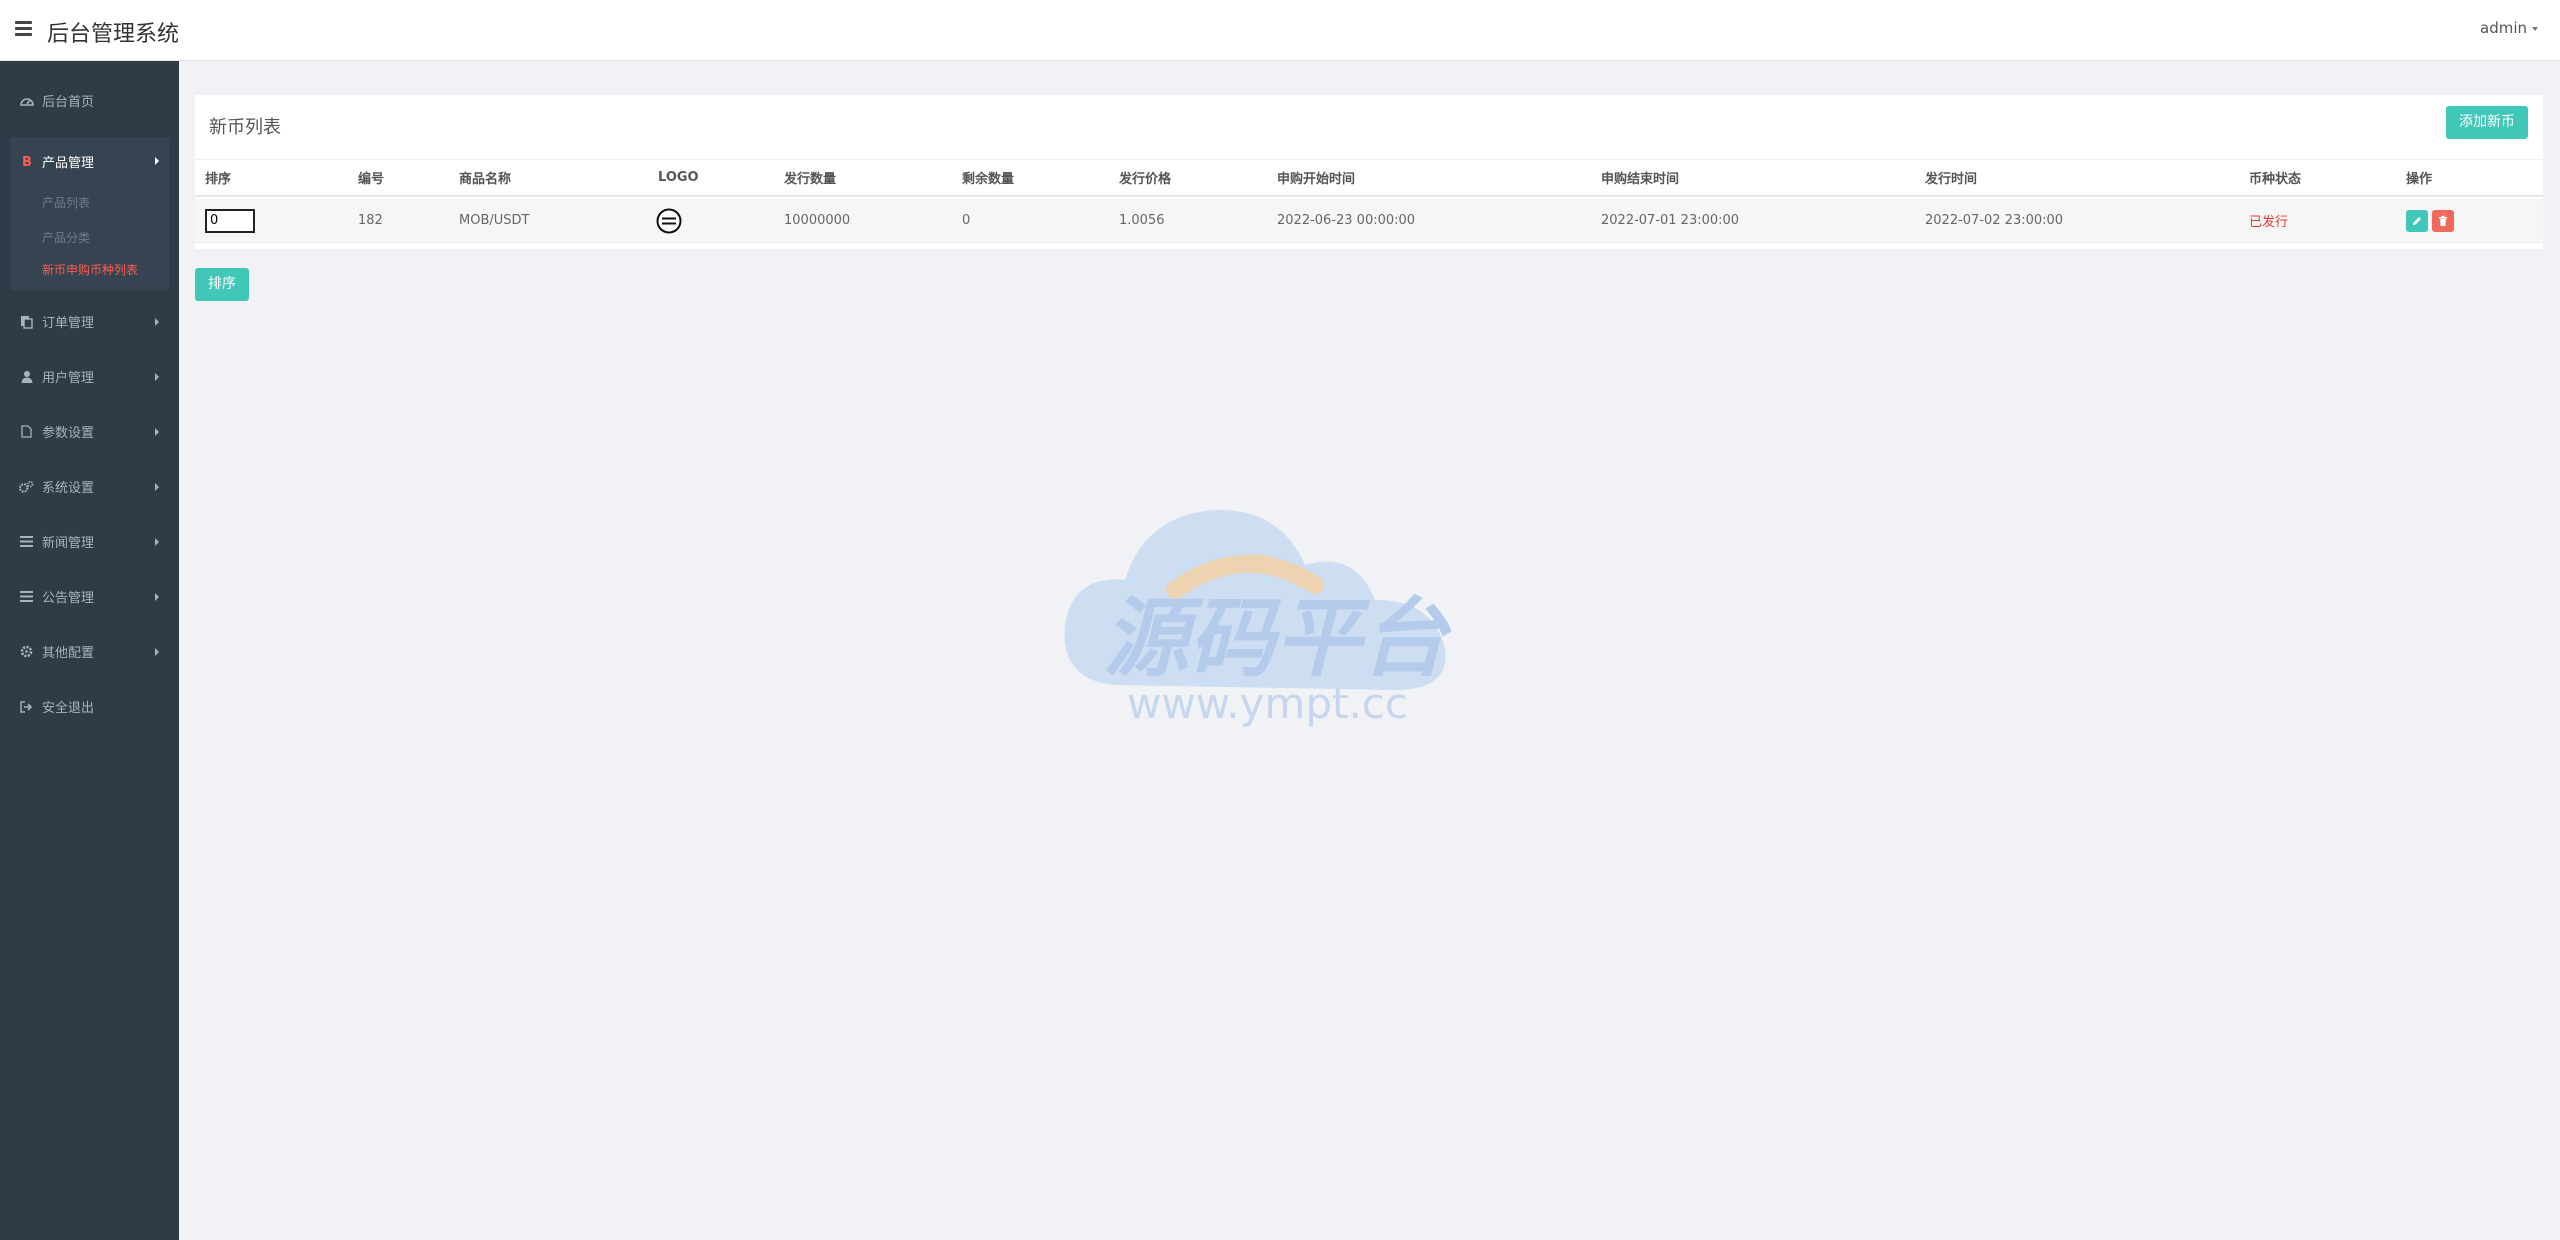  I want to click on top-header: 后台管理系统 admin, so click(1280, 30).